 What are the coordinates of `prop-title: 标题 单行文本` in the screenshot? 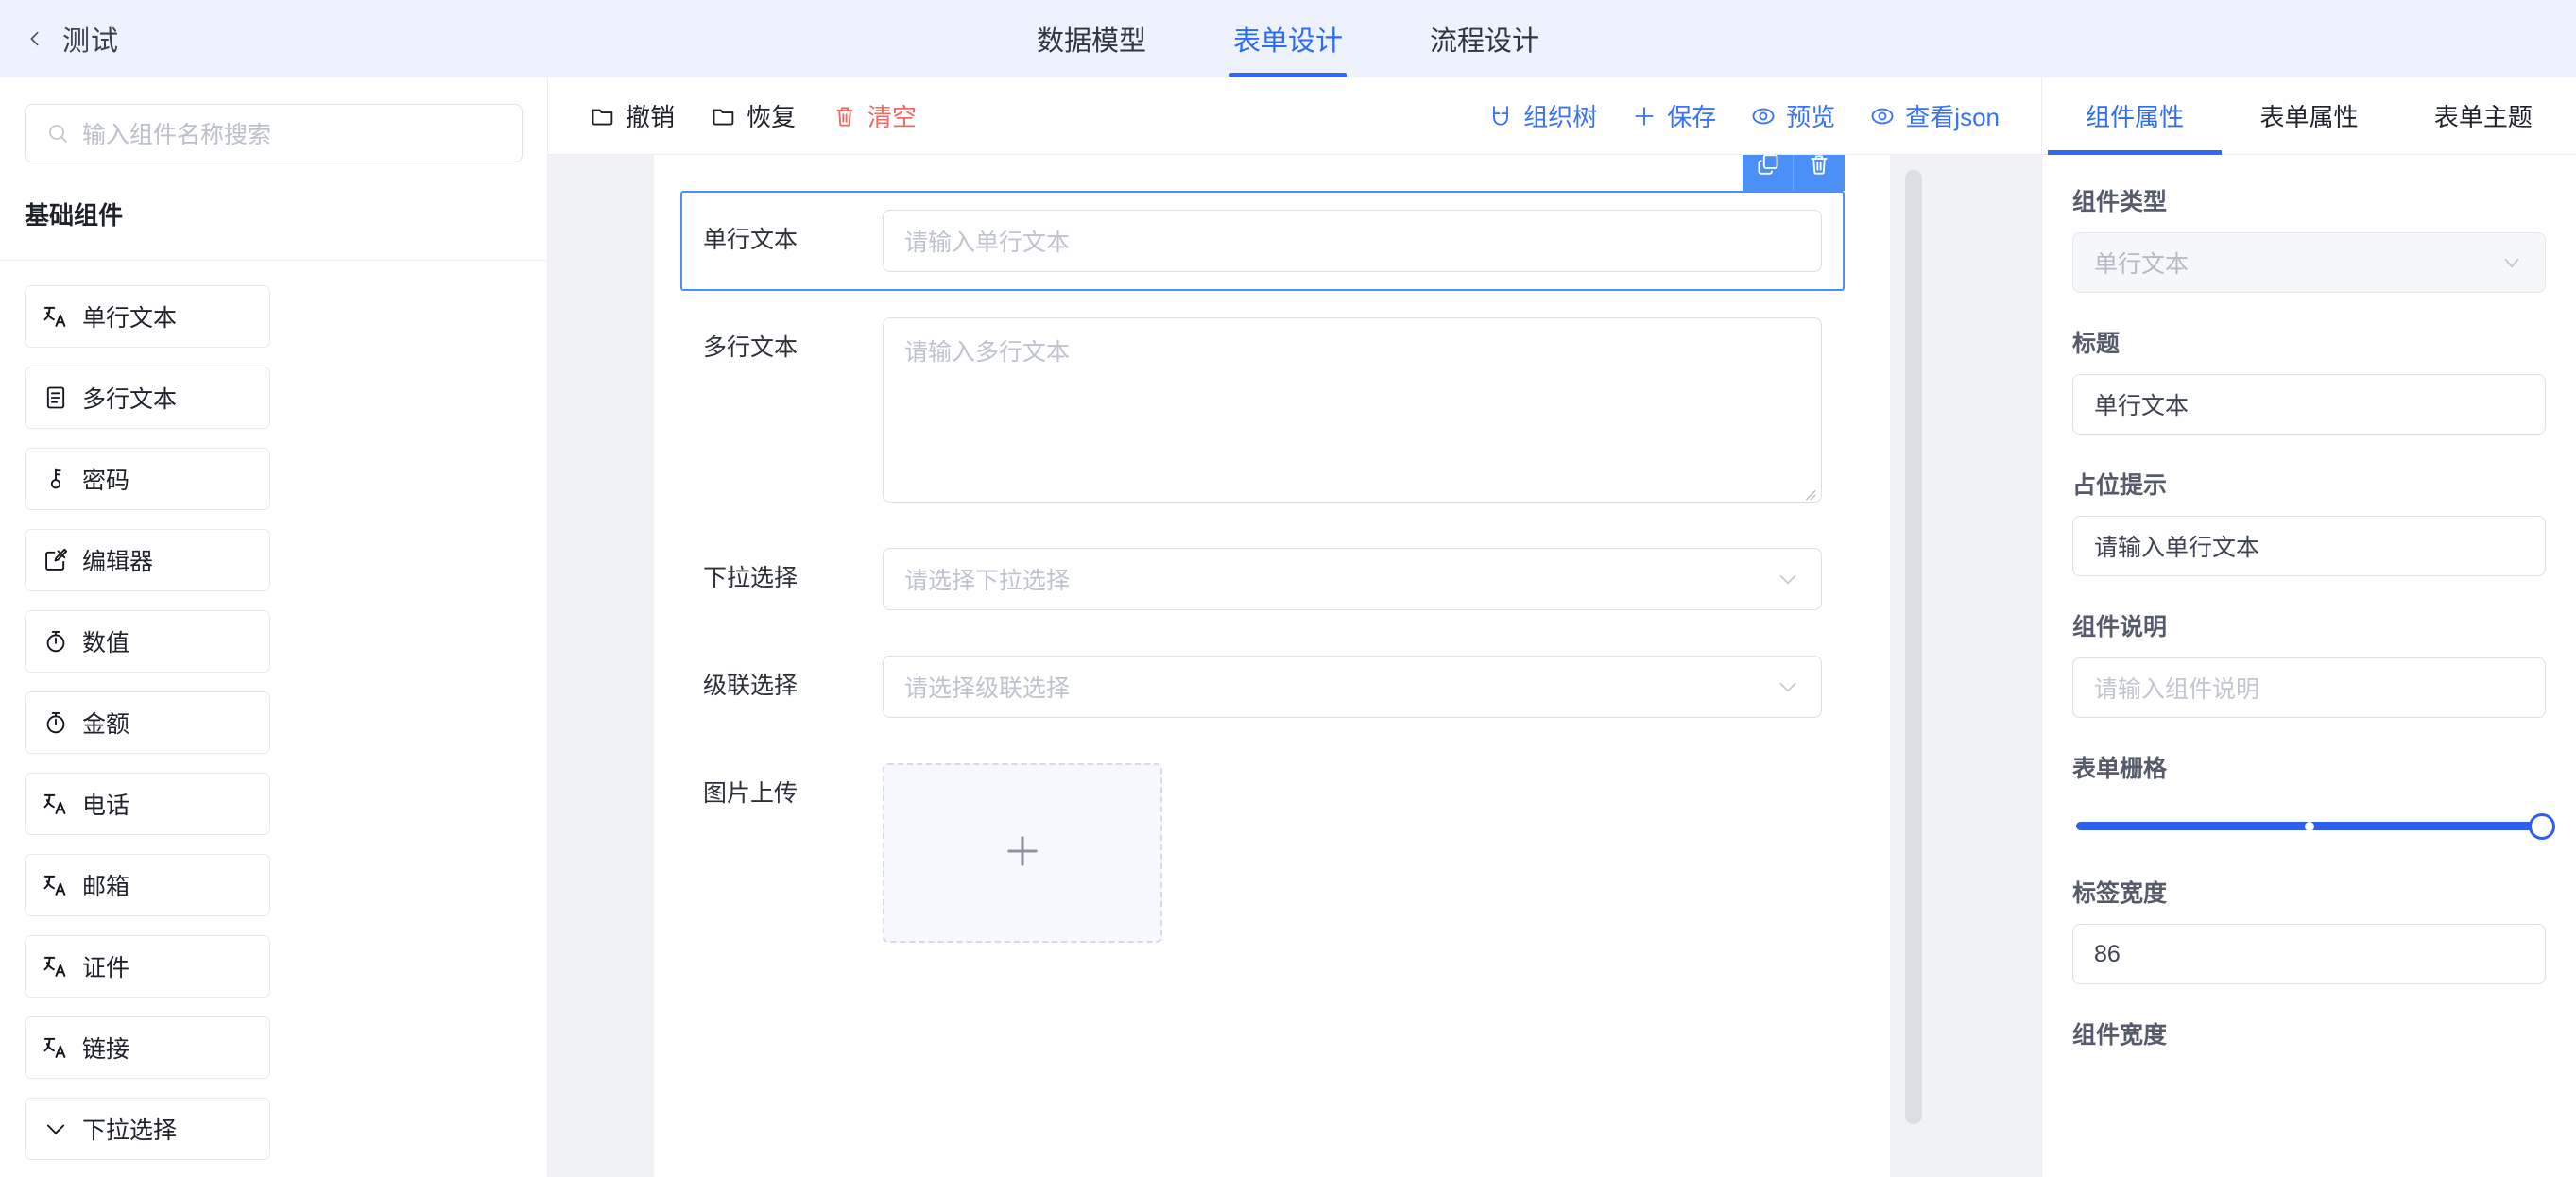 It's located at (2309, 380).